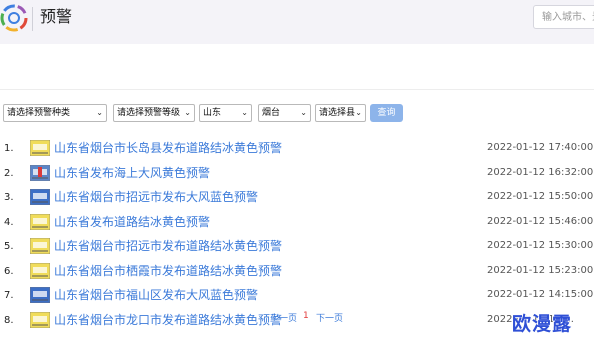 This screenshot has height=337, width=594. Describe the element at coordinates (40, 172) in the screenshot. I see `gale-red-icon` at that location.